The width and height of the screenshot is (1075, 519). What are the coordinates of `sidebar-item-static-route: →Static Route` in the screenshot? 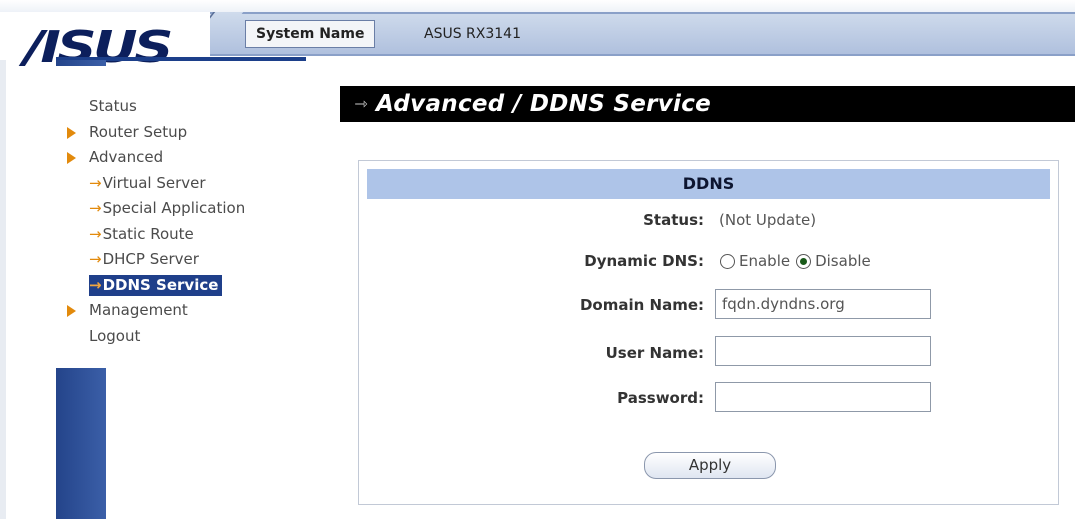 It's located at (182, 235).